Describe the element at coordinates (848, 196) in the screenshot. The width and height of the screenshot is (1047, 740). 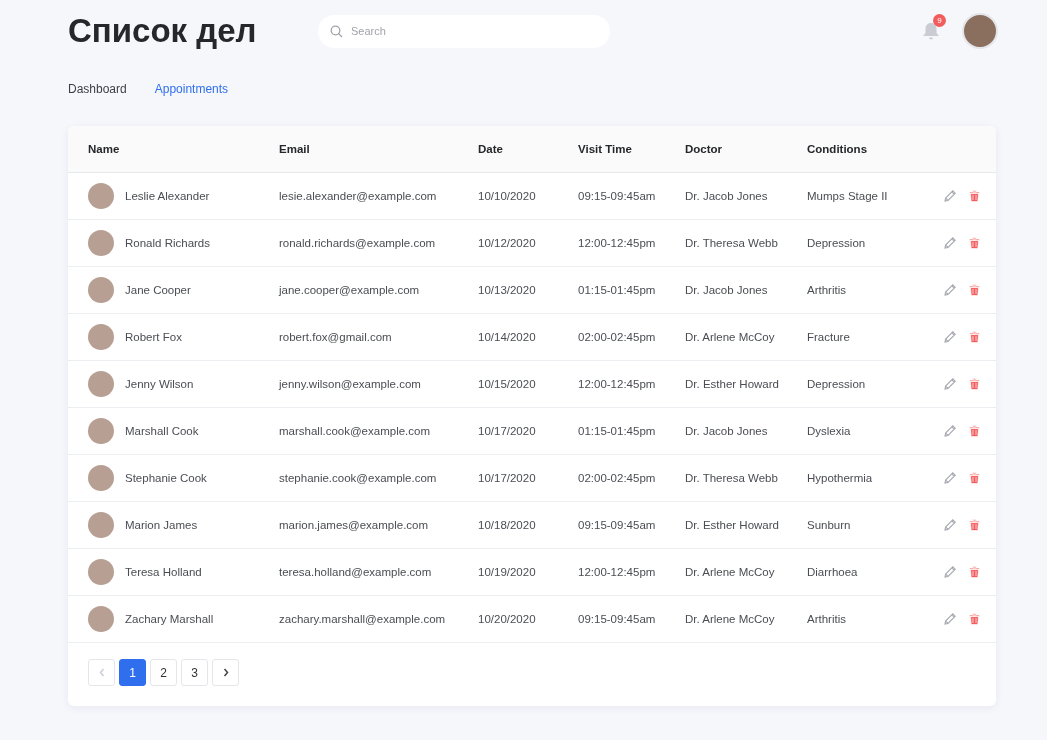
I see `table-cell-text: Mumps Stage II` at that location.